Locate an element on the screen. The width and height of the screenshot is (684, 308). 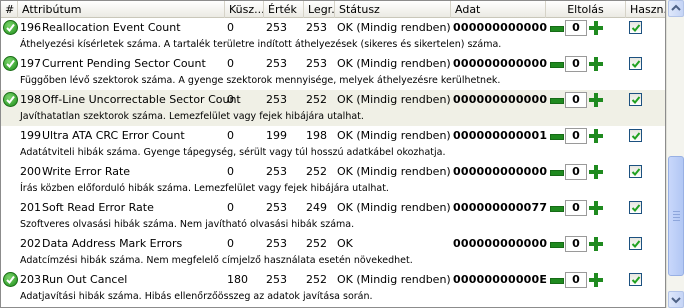
worst-value: 198 is located at coordinates (316, 135).